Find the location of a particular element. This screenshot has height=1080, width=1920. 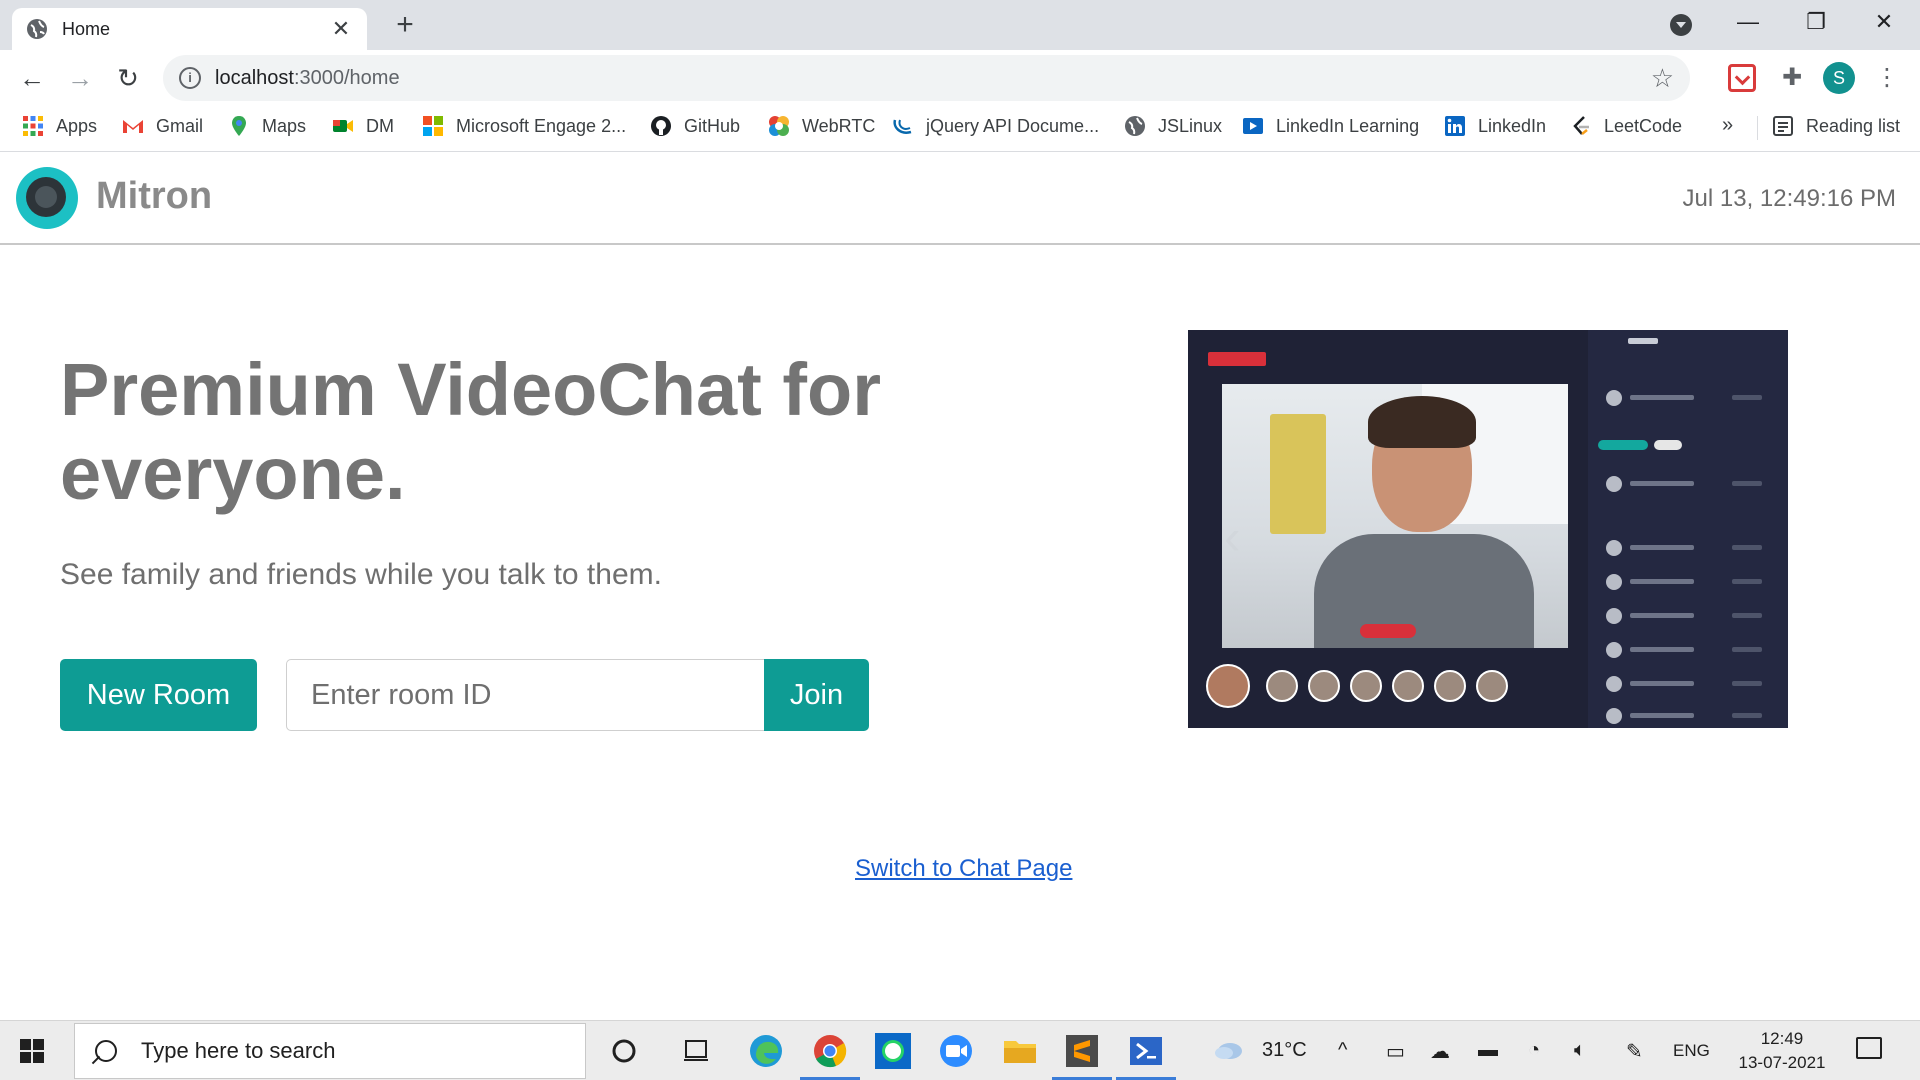

wifi-icon: ◔ is located at coordinates (1534, 1050).